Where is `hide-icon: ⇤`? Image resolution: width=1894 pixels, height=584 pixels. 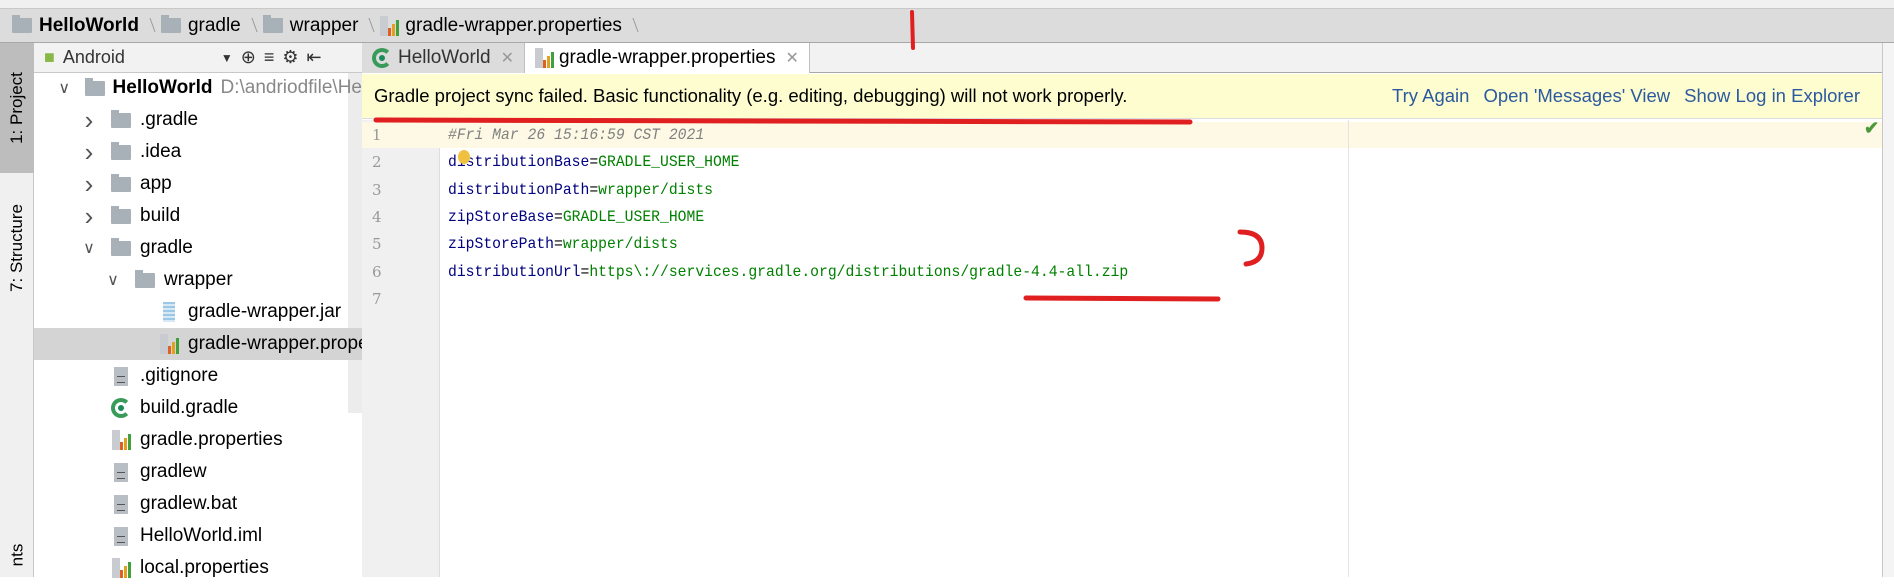
hide-icon: ⇤ is located at coordinates (314, 57).